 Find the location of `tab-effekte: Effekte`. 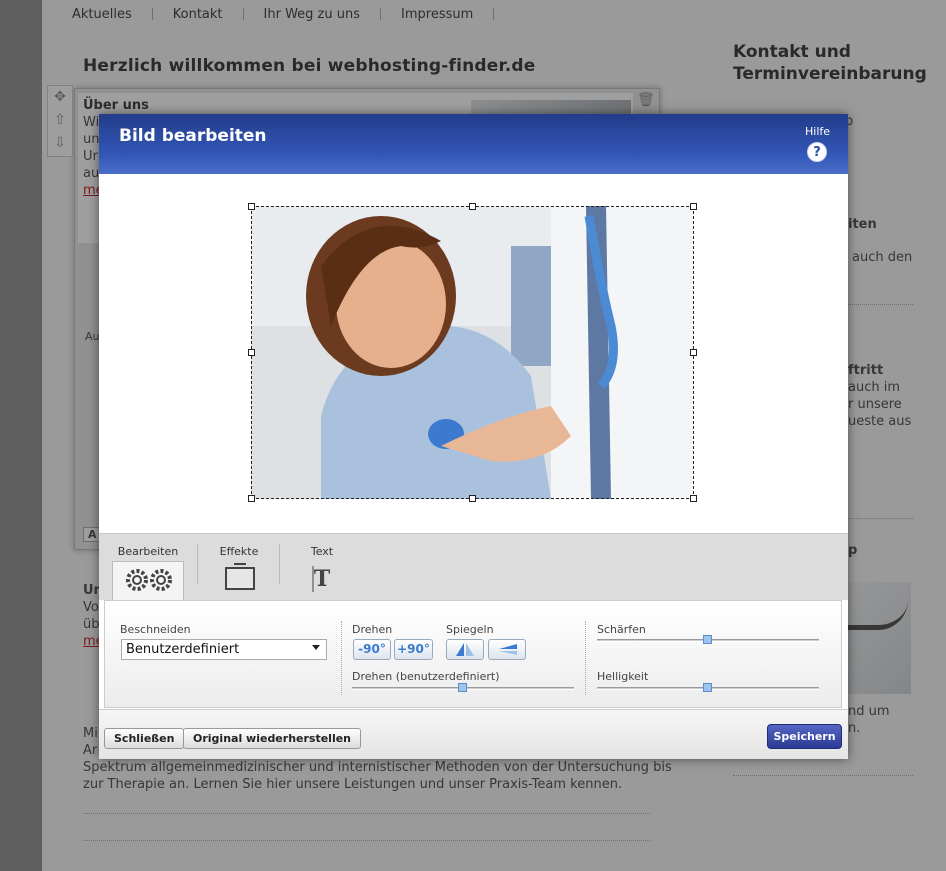

tab-effekte: Effekte is located at coordinates (239, 567).